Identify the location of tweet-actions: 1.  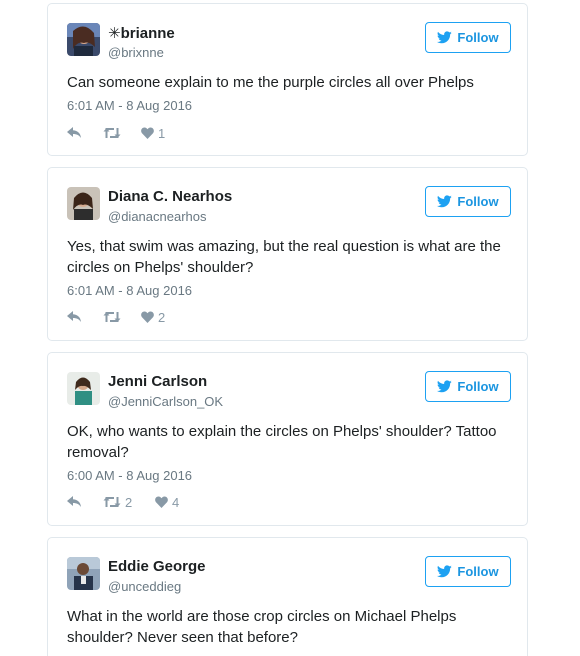
(116, 133).